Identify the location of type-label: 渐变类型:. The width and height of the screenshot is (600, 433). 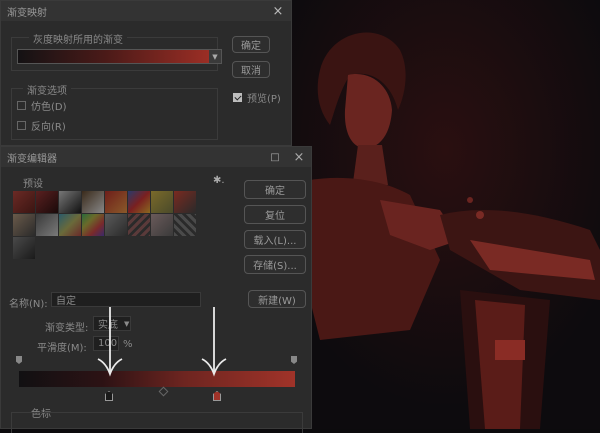
(67, 328).